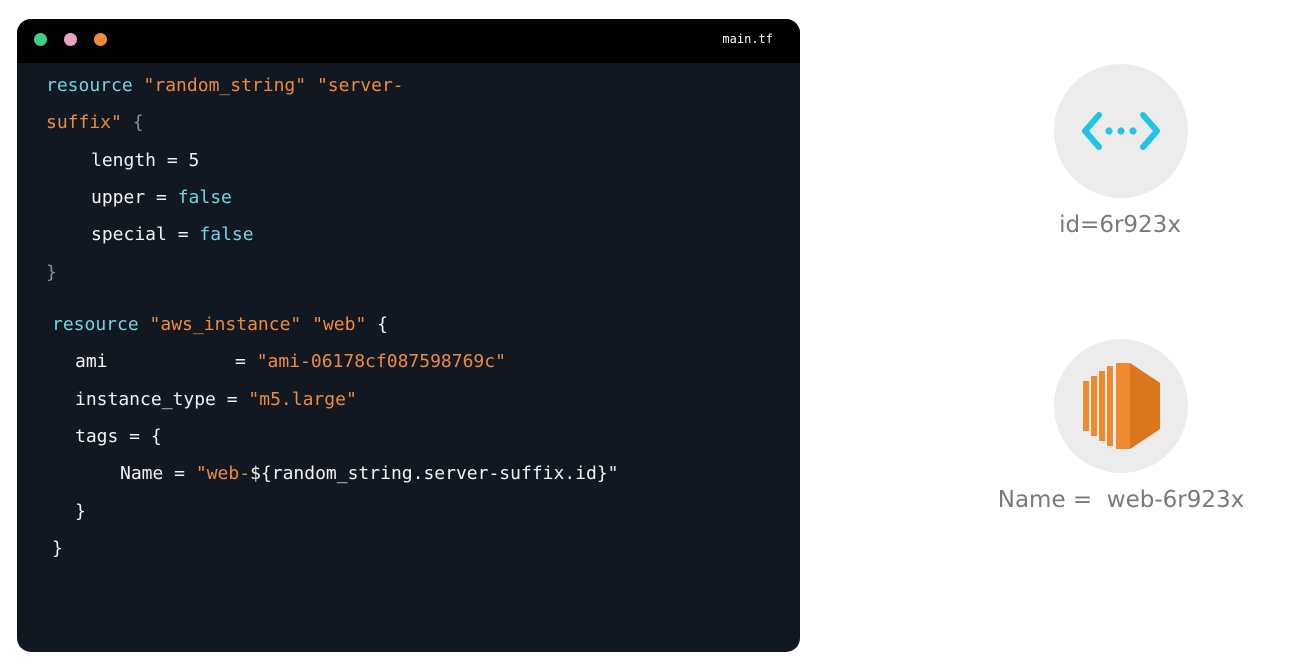 This screenshot has width=1289, height=666. Describe the element at coordinates (118, 436) in the screenshot. I see `code-line: tags = {` at that location.